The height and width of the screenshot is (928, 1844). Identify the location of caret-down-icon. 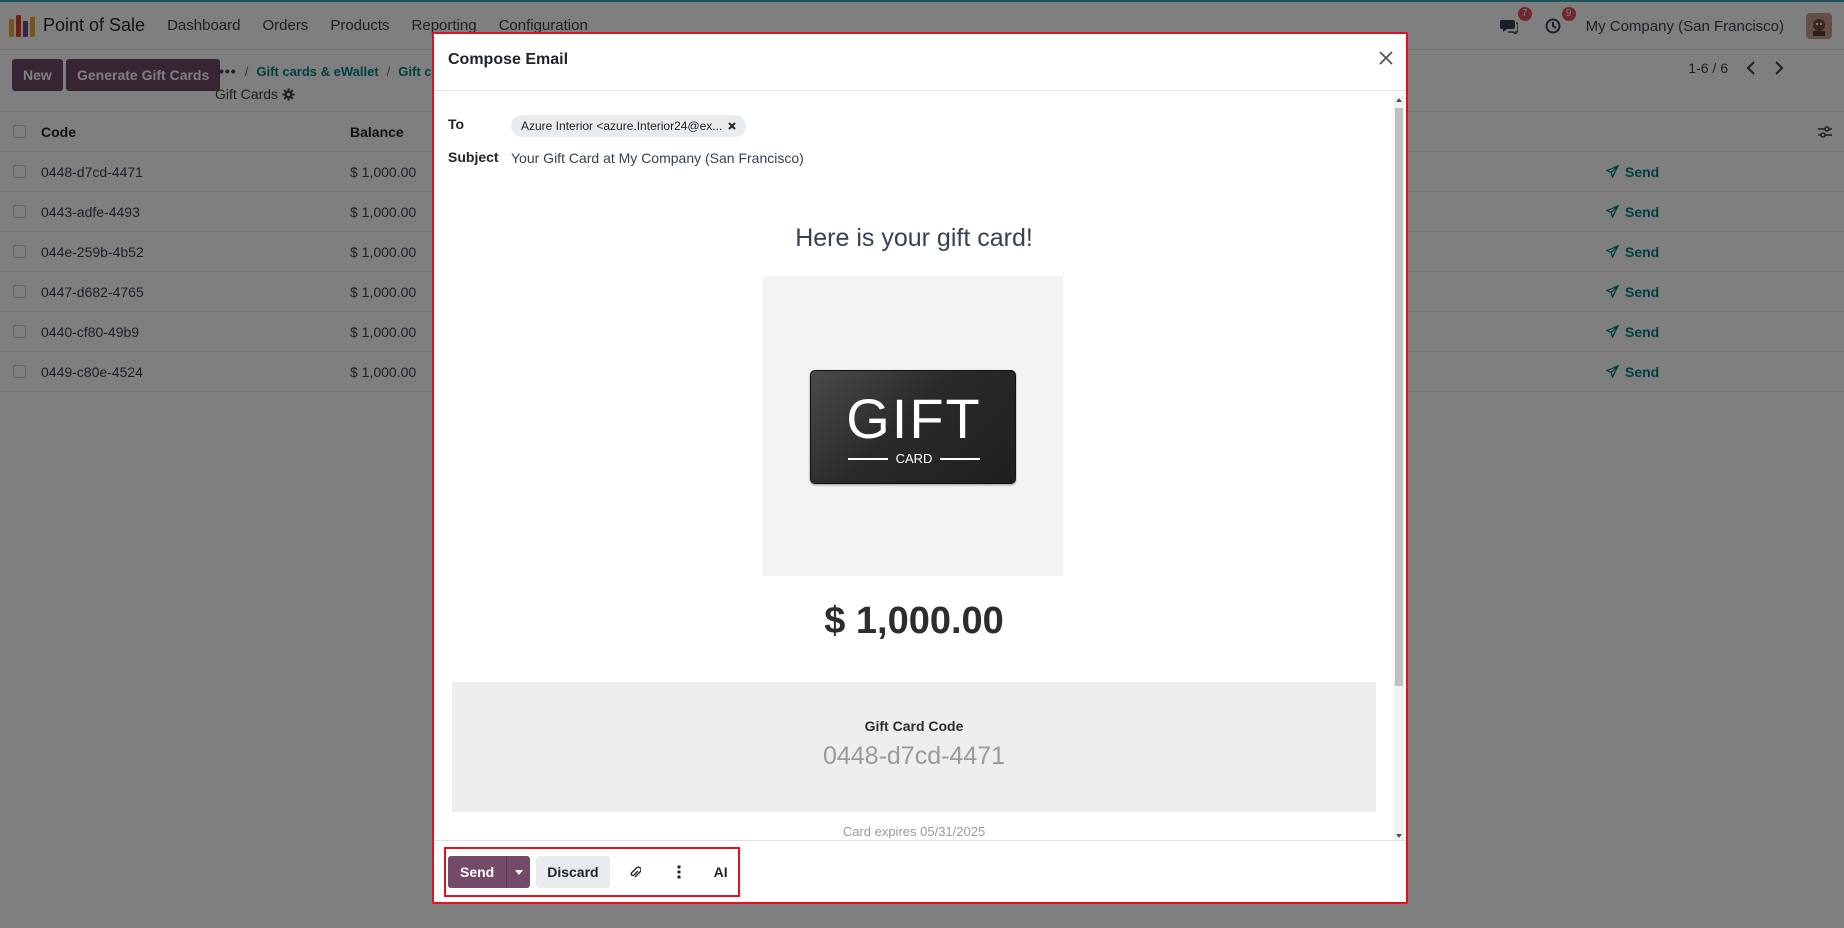
(518, 872).